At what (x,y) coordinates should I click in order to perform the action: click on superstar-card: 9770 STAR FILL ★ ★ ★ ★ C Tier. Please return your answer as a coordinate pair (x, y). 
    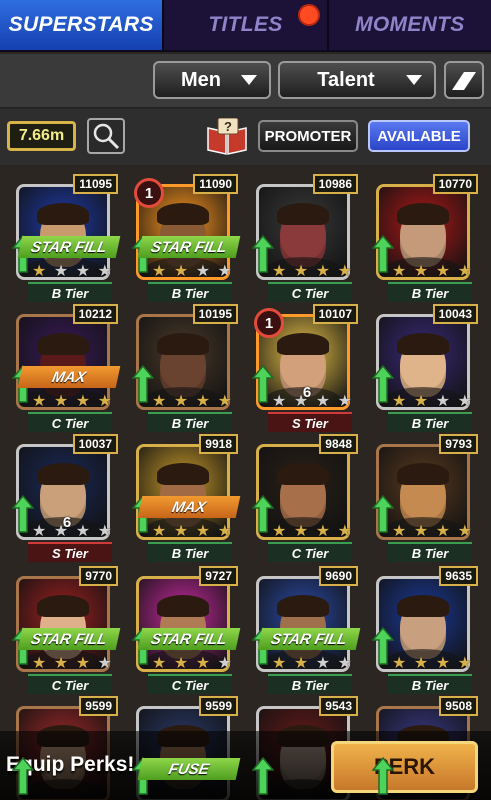
    Looking at the image, I should click on (67, 630).